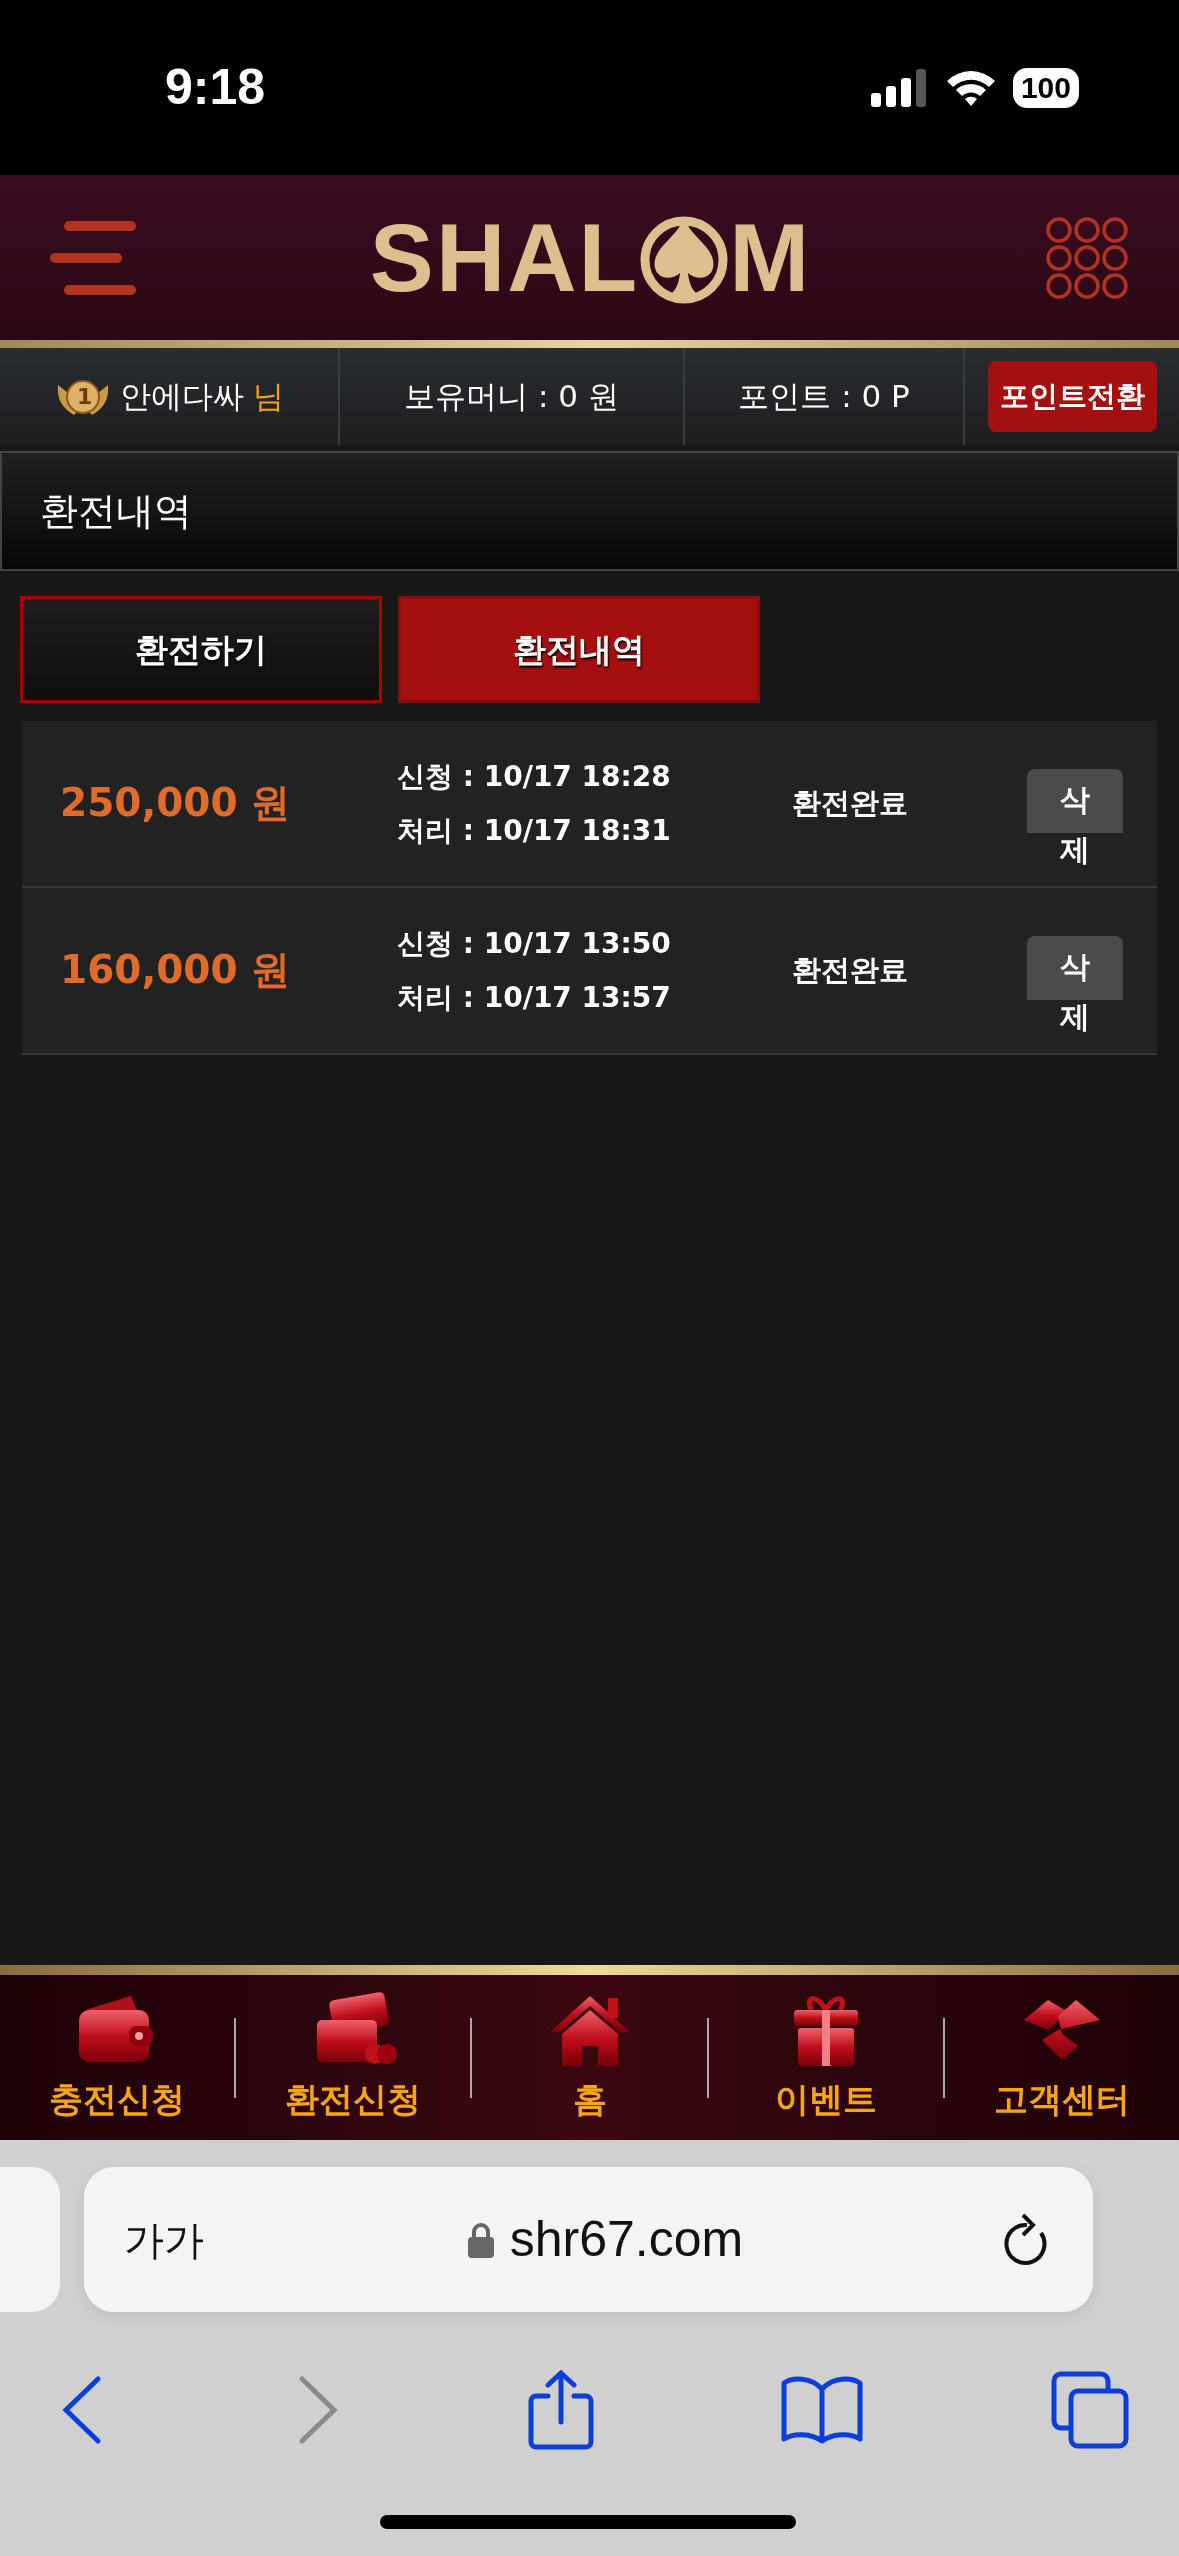 The width and height of the screenshot is (1179, 2556). I want to click on balance-text: 보유머니 : 0 원, so click(511, 397).